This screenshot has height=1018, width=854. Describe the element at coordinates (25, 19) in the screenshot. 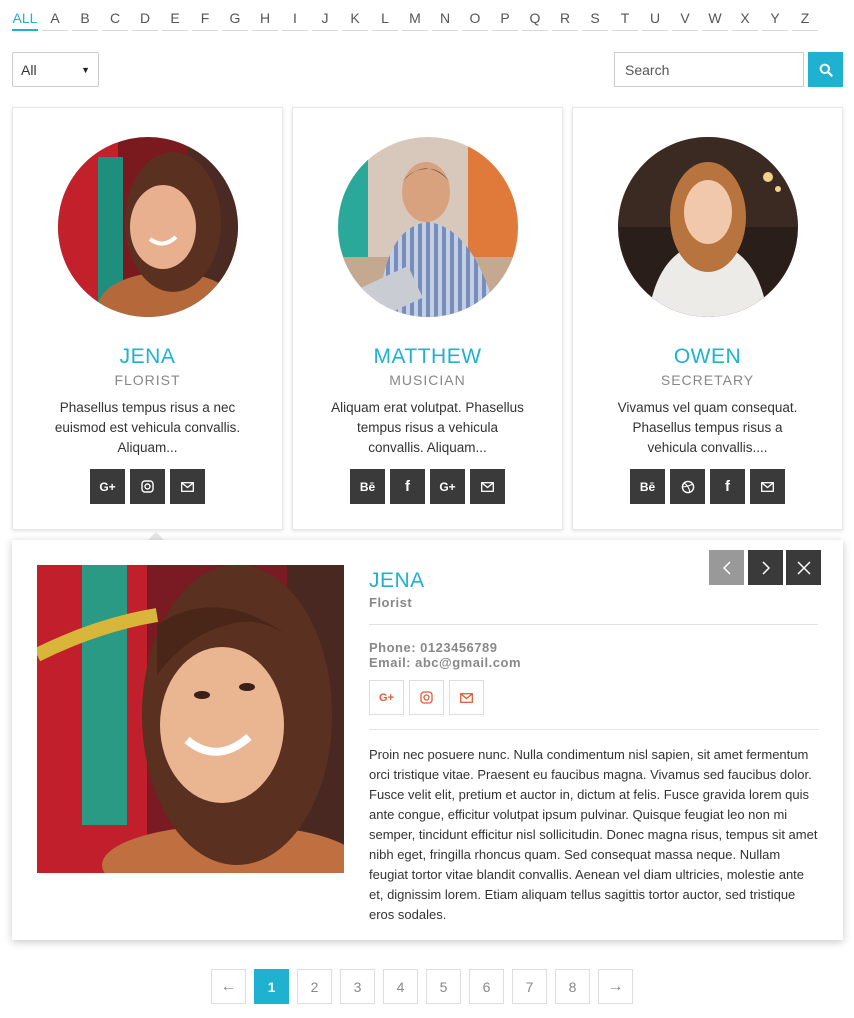

I see `alphabet-letter-all: ALL` at that location.